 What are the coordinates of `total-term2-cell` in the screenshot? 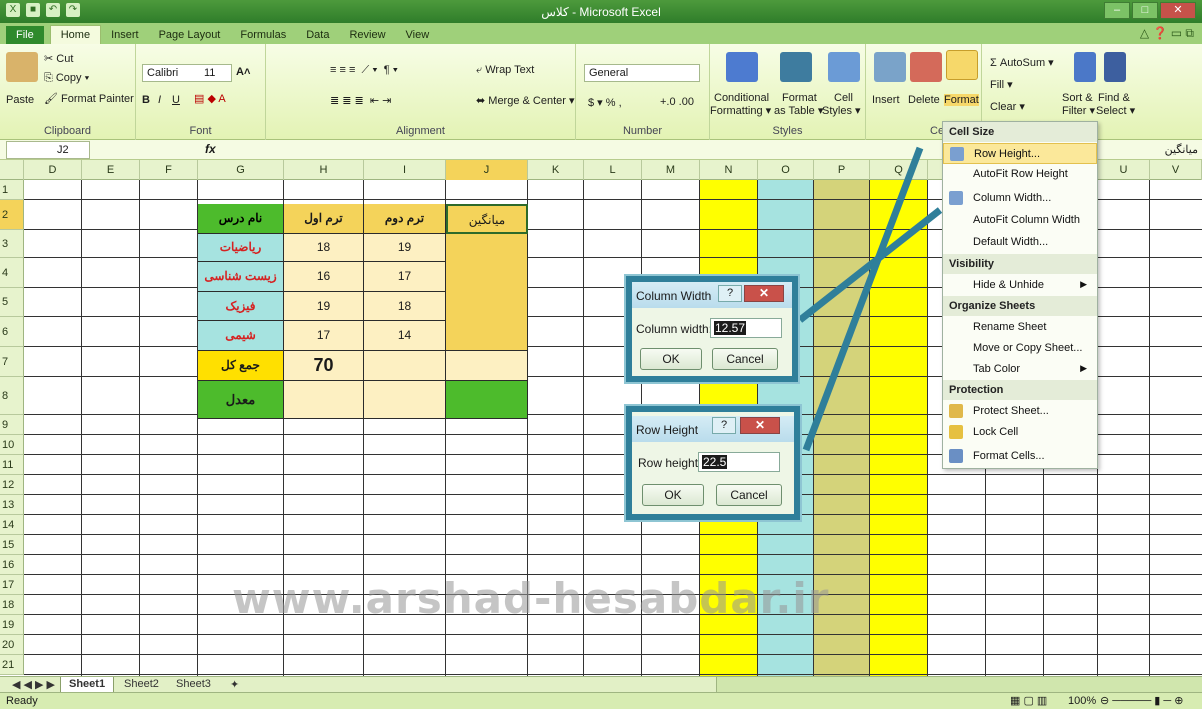 It's located at (405, 366).